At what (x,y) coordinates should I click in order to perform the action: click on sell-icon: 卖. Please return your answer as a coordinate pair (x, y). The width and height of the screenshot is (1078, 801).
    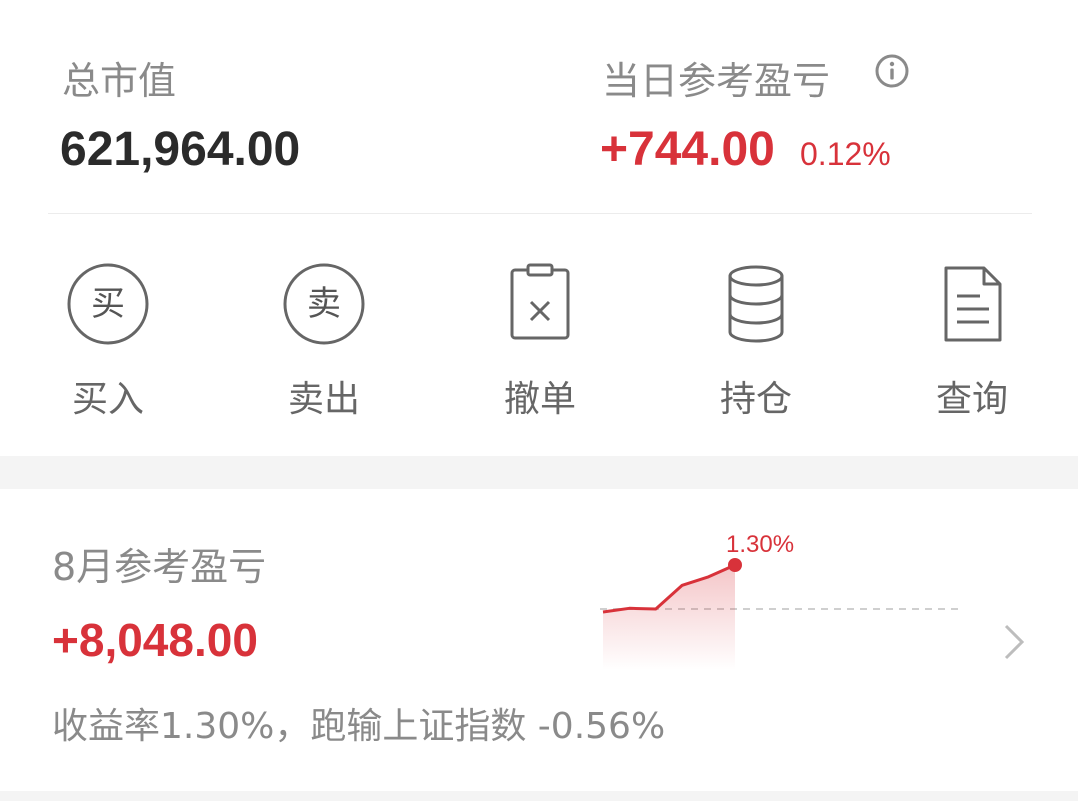
    Looking at the image, I should click on (324, 304).